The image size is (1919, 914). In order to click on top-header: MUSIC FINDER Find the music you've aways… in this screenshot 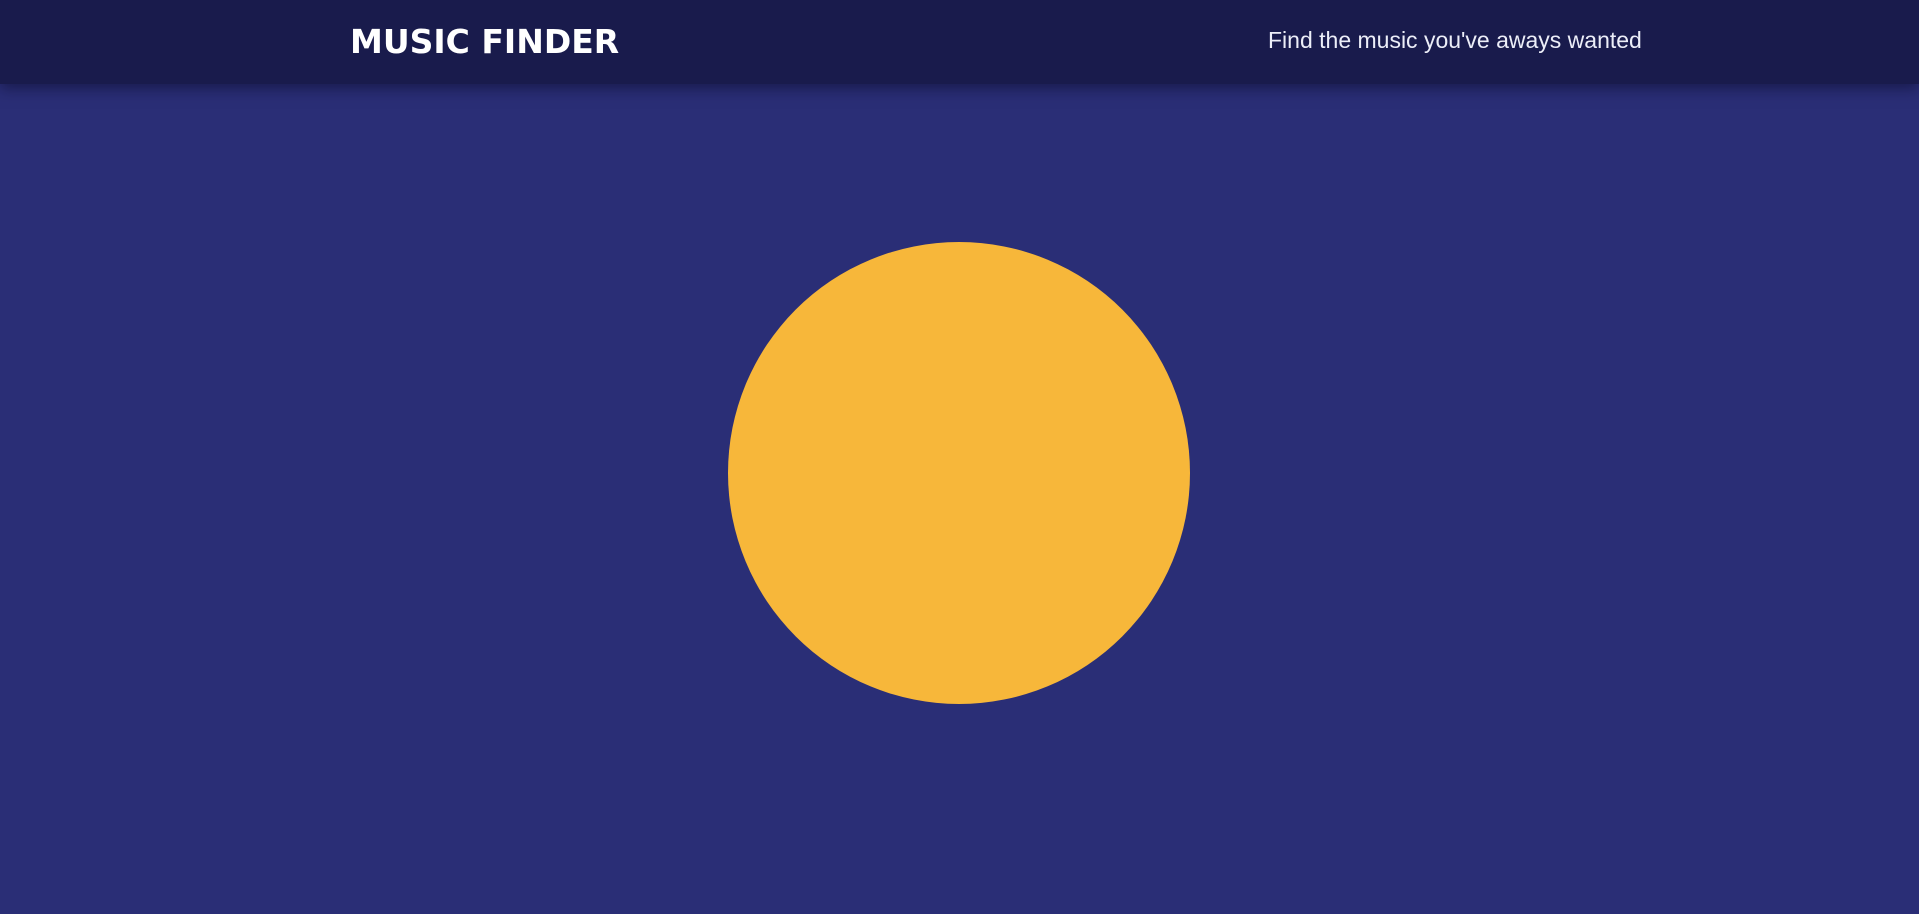, I will do `click(959, 42)`.